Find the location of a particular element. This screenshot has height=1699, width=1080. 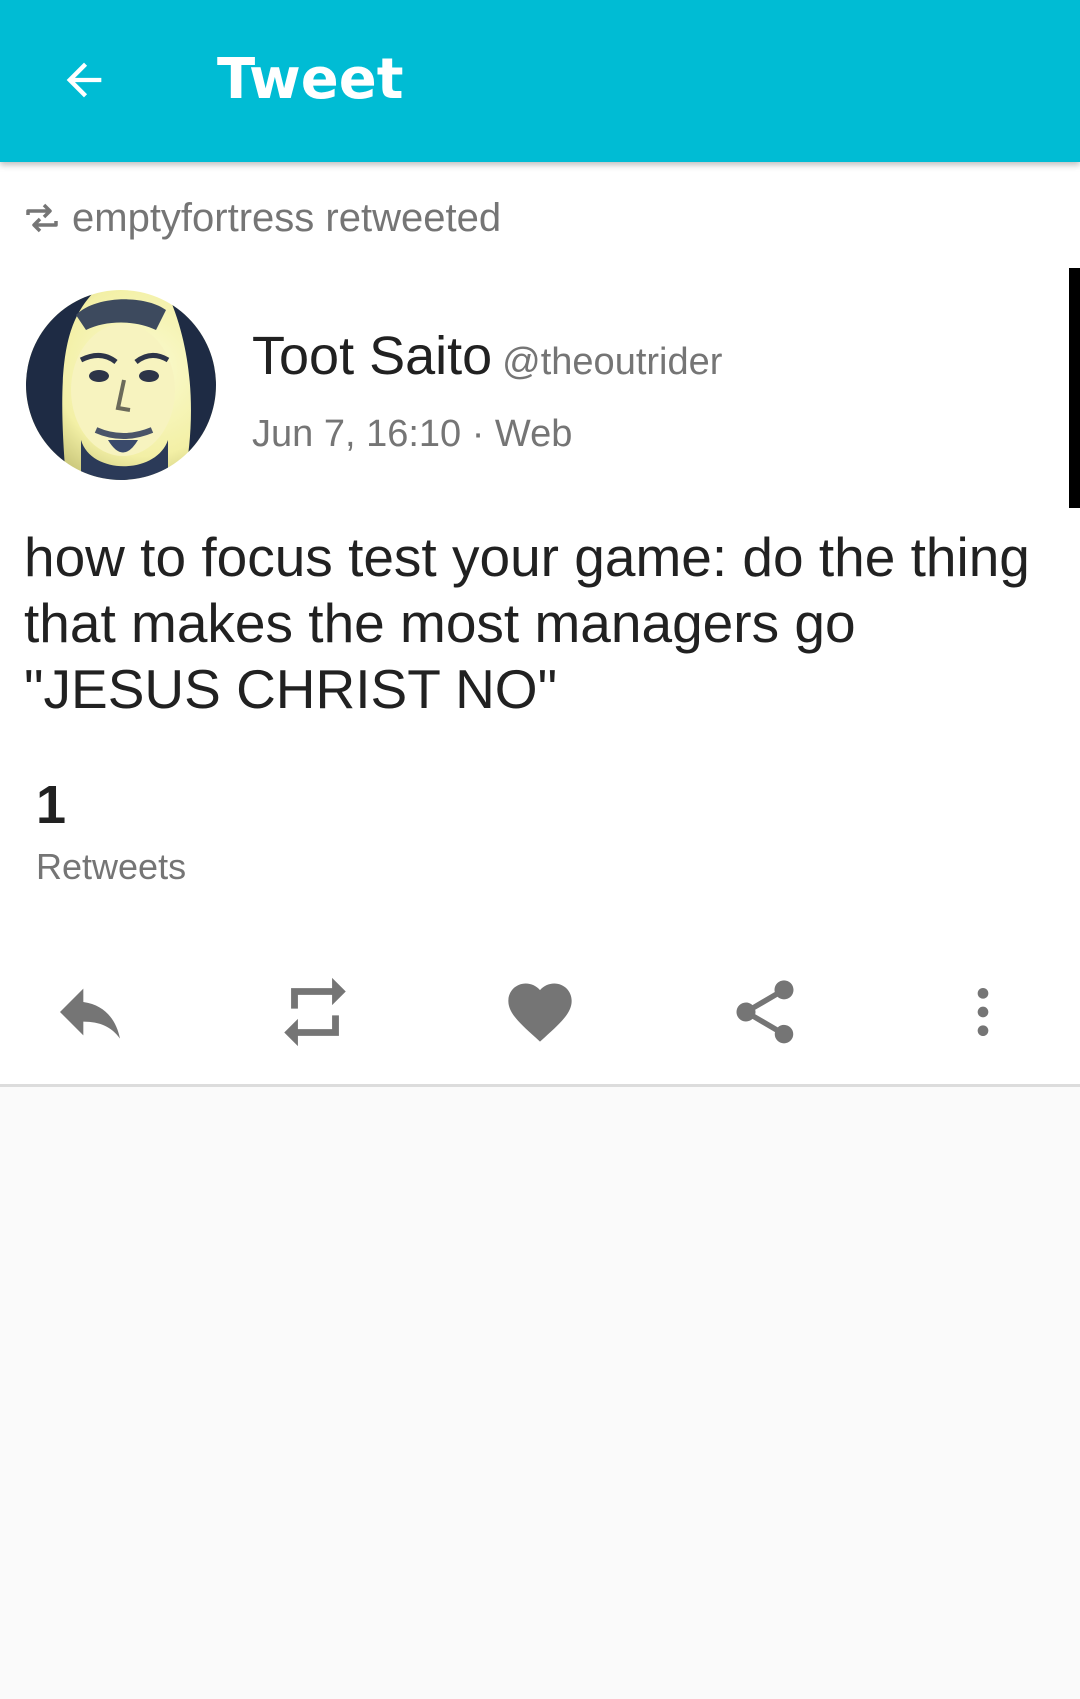

share-button is located at coordinates (765, 1012).